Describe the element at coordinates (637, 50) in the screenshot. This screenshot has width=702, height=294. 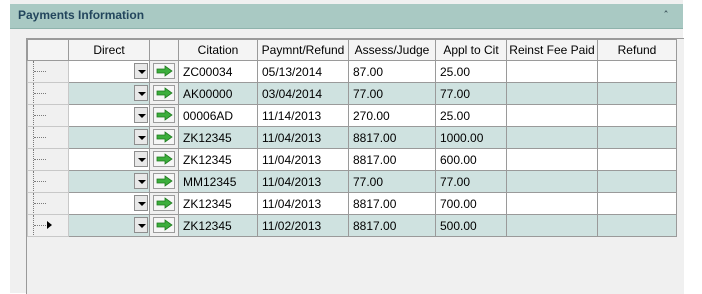
I see `col-refund: Refund` at that location.